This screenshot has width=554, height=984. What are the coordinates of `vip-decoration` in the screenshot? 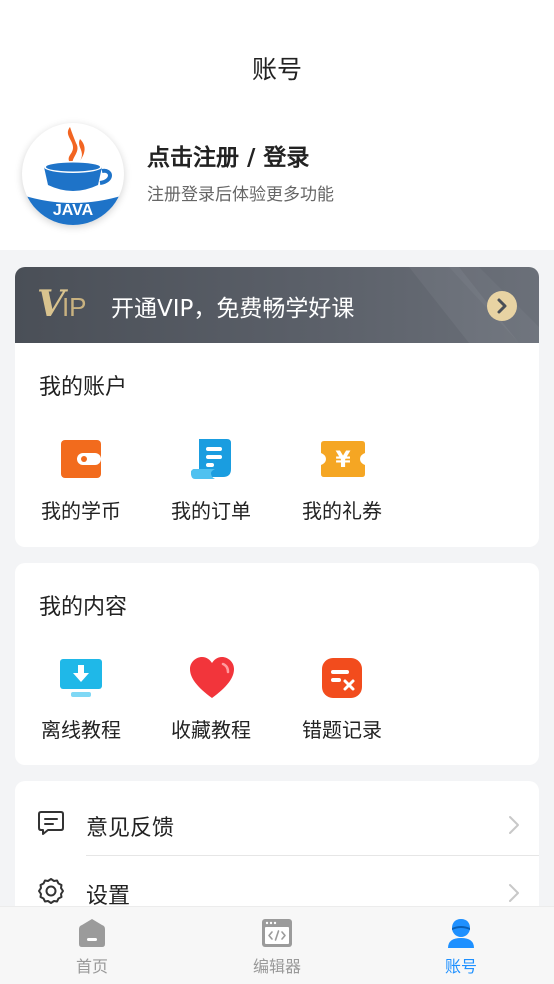 It's located at (474, 305).